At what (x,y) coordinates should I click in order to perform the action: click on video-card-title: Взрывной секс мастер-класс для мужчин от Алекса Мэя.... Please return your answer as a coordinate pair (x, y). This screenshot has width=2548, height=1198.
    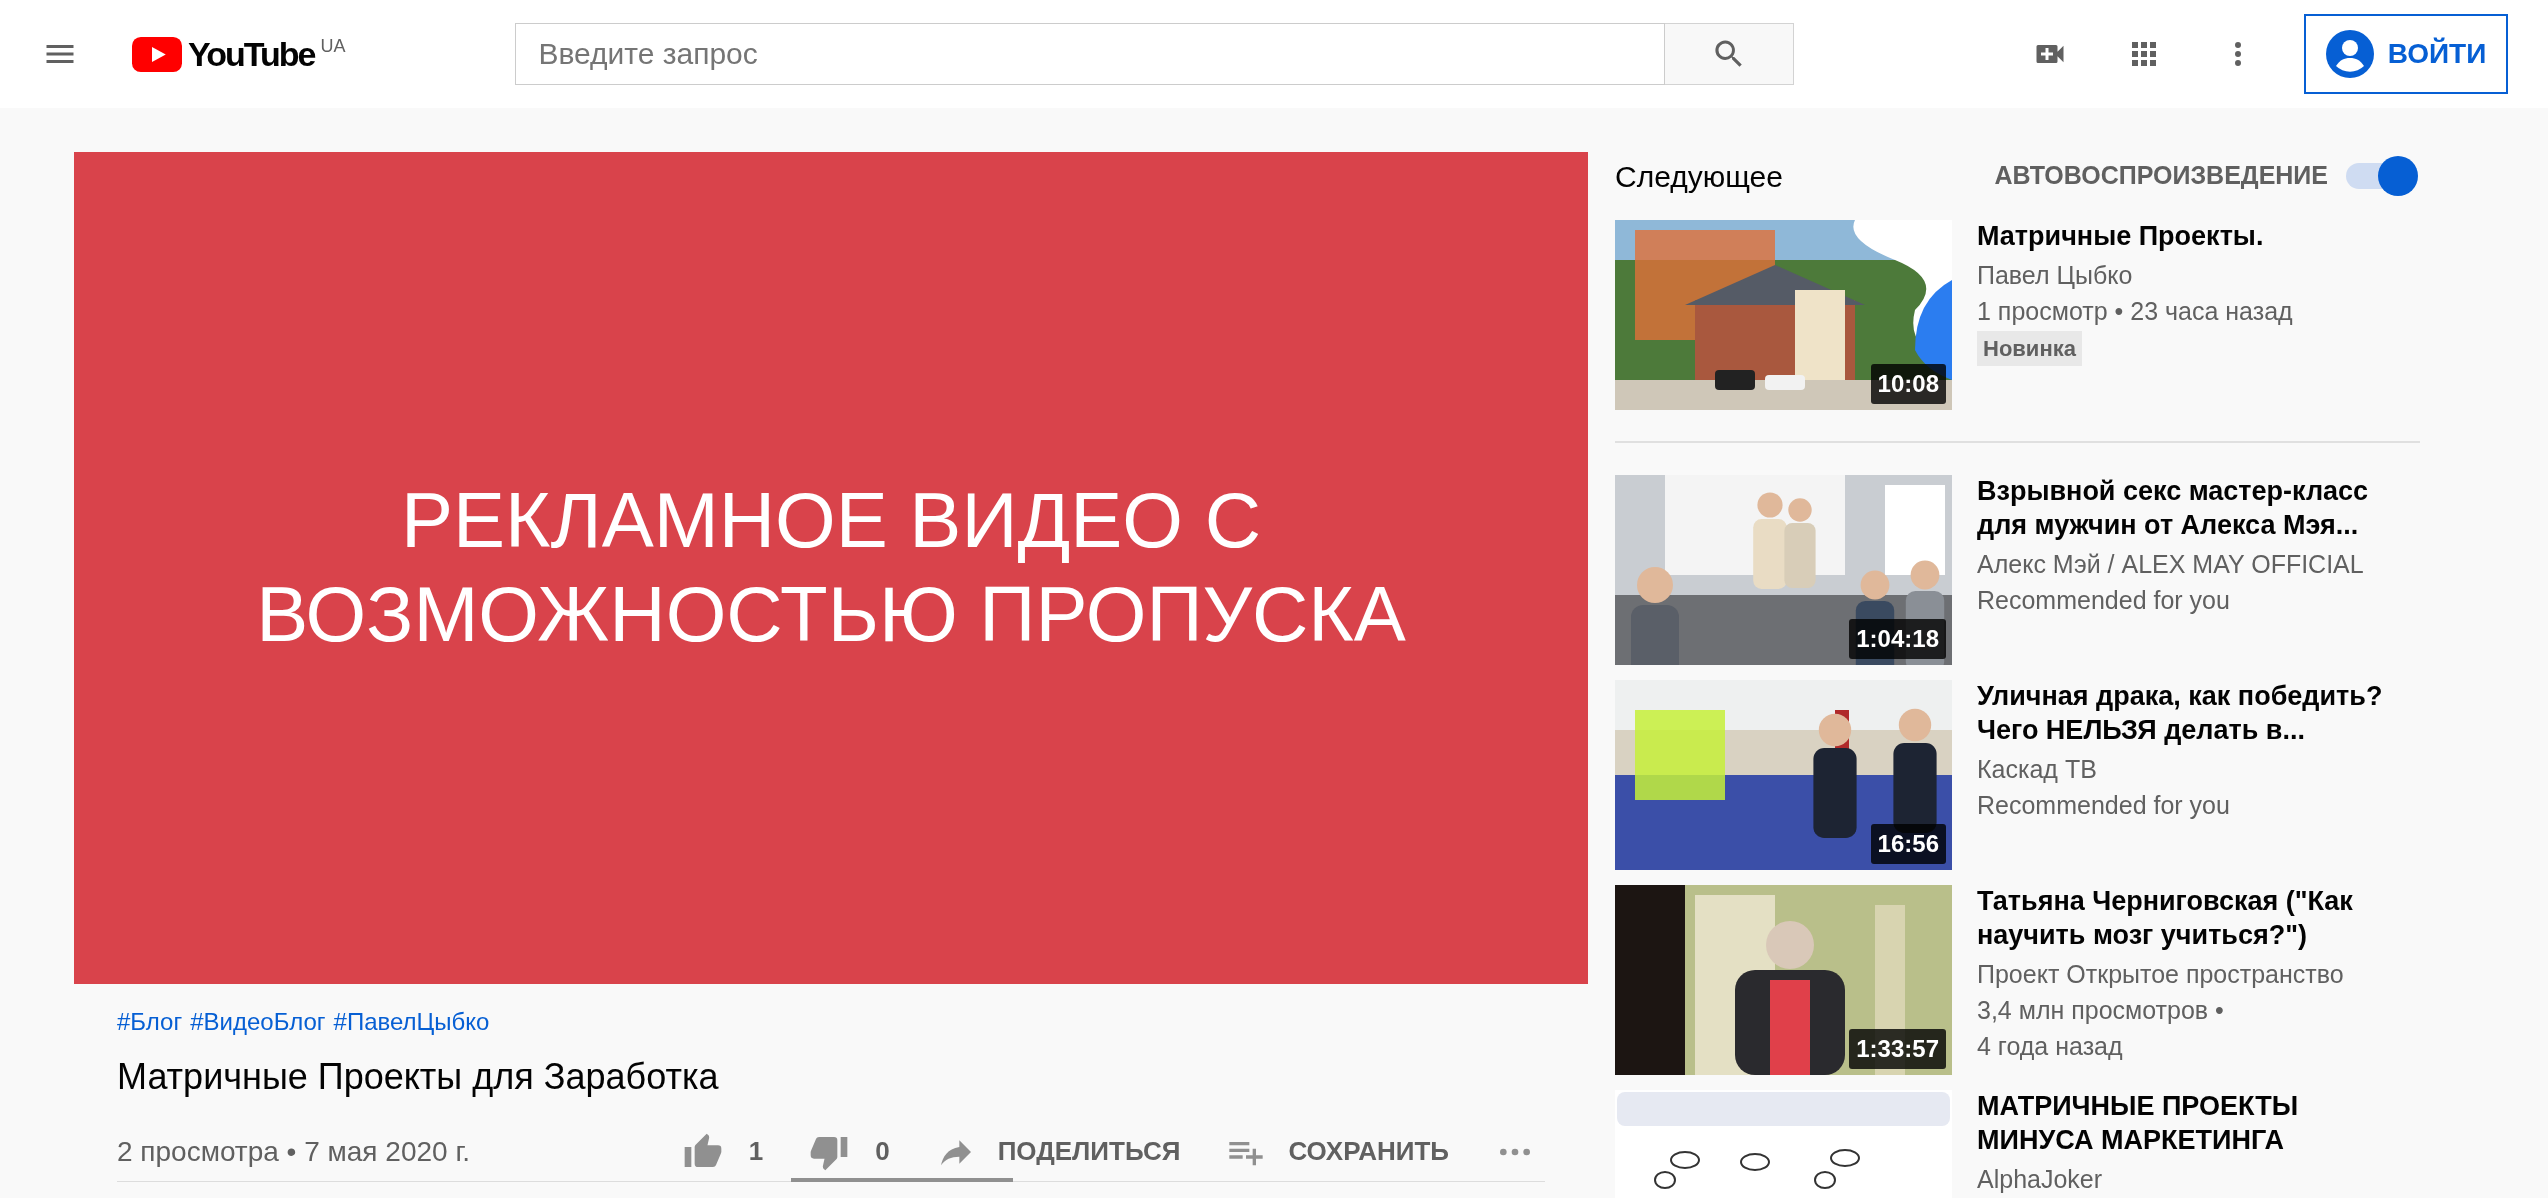
    Looking at the image, I should click on (2187, 509).